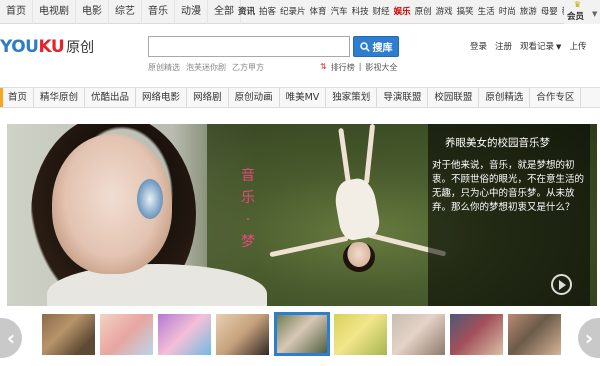 The width and height of the screenshot is (600, 366). What do you see at coordinates (589, 338) in the screenshot?
I see `chevron-right-icon: ›` at bounding box center [589, 338].